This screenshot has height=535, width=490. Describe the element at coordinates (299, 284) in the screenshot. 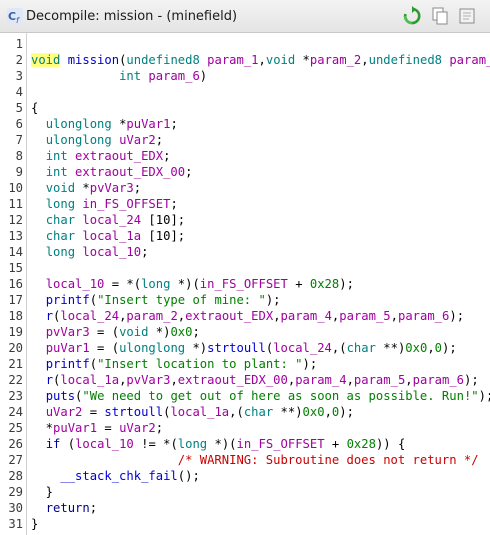

I see `code-token: +` at that location.